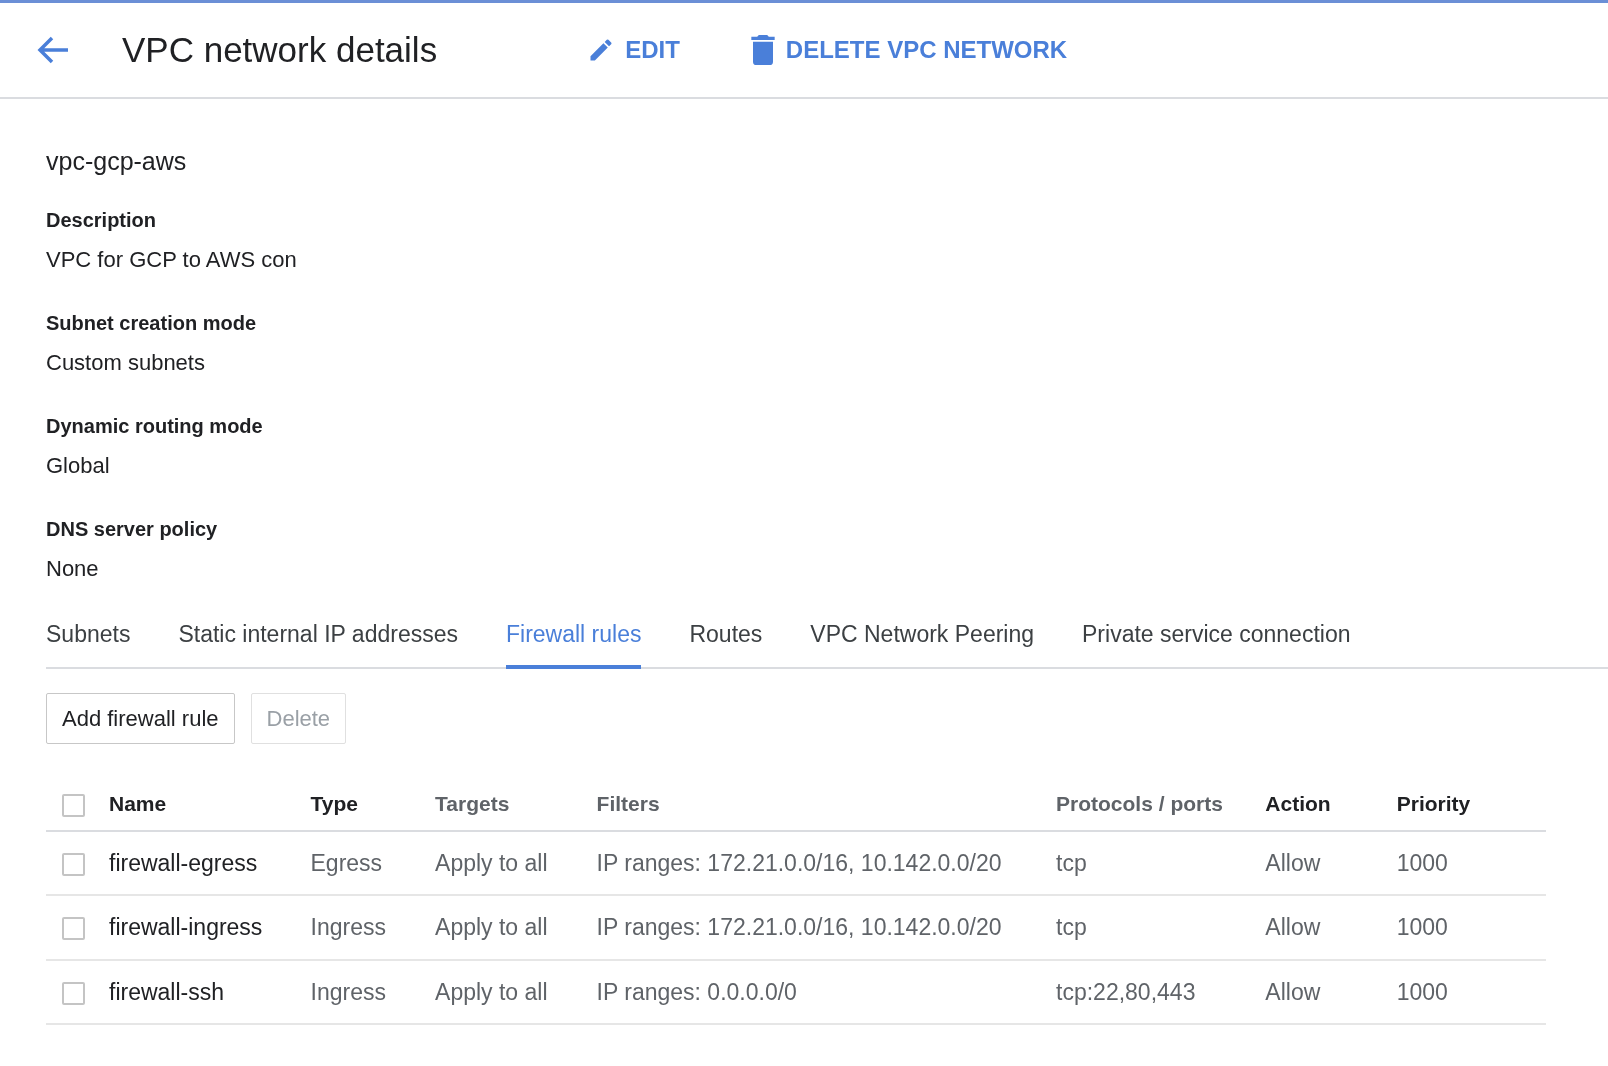 Image resolution: width=1608 pixels, height=1066 pixels. Describe the element at coordinates (633, 50) in the screenshot. I see `edit-button: EDIT` at that location.